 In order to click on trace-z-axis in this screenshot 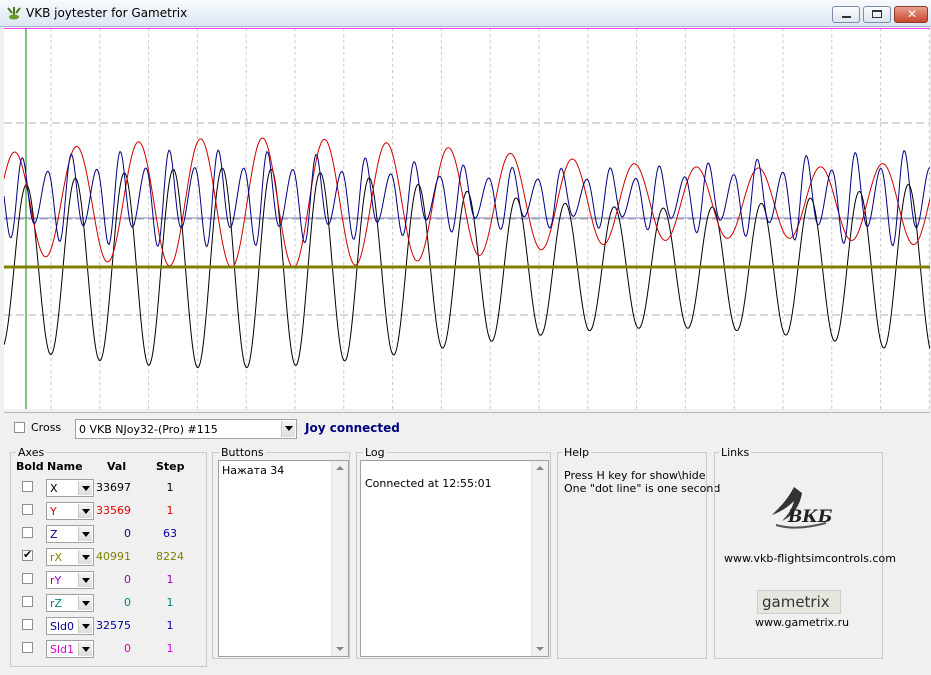, I will do `click(467, 198)`.